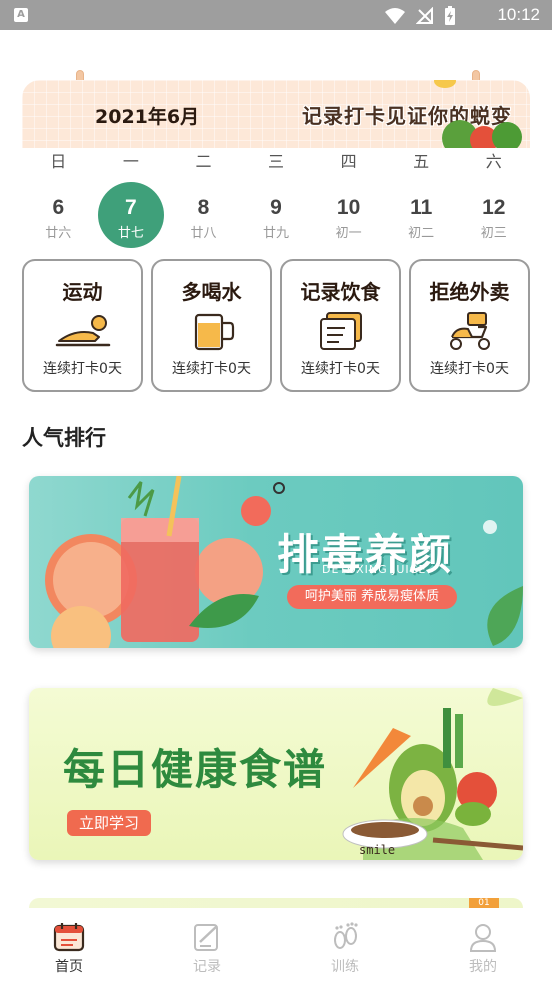 This screenshot has height=983, width=552. I want to click on delivery-scooter-icon, so click(469, 331).